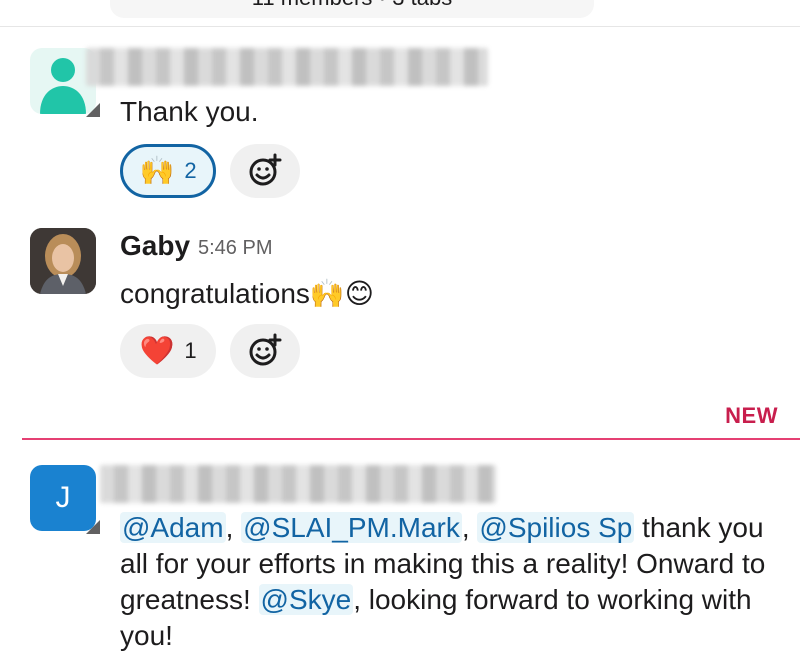  Describe the element at coordinates (411, 439) in the screenshot. I see `new-messages-divider` at that location.